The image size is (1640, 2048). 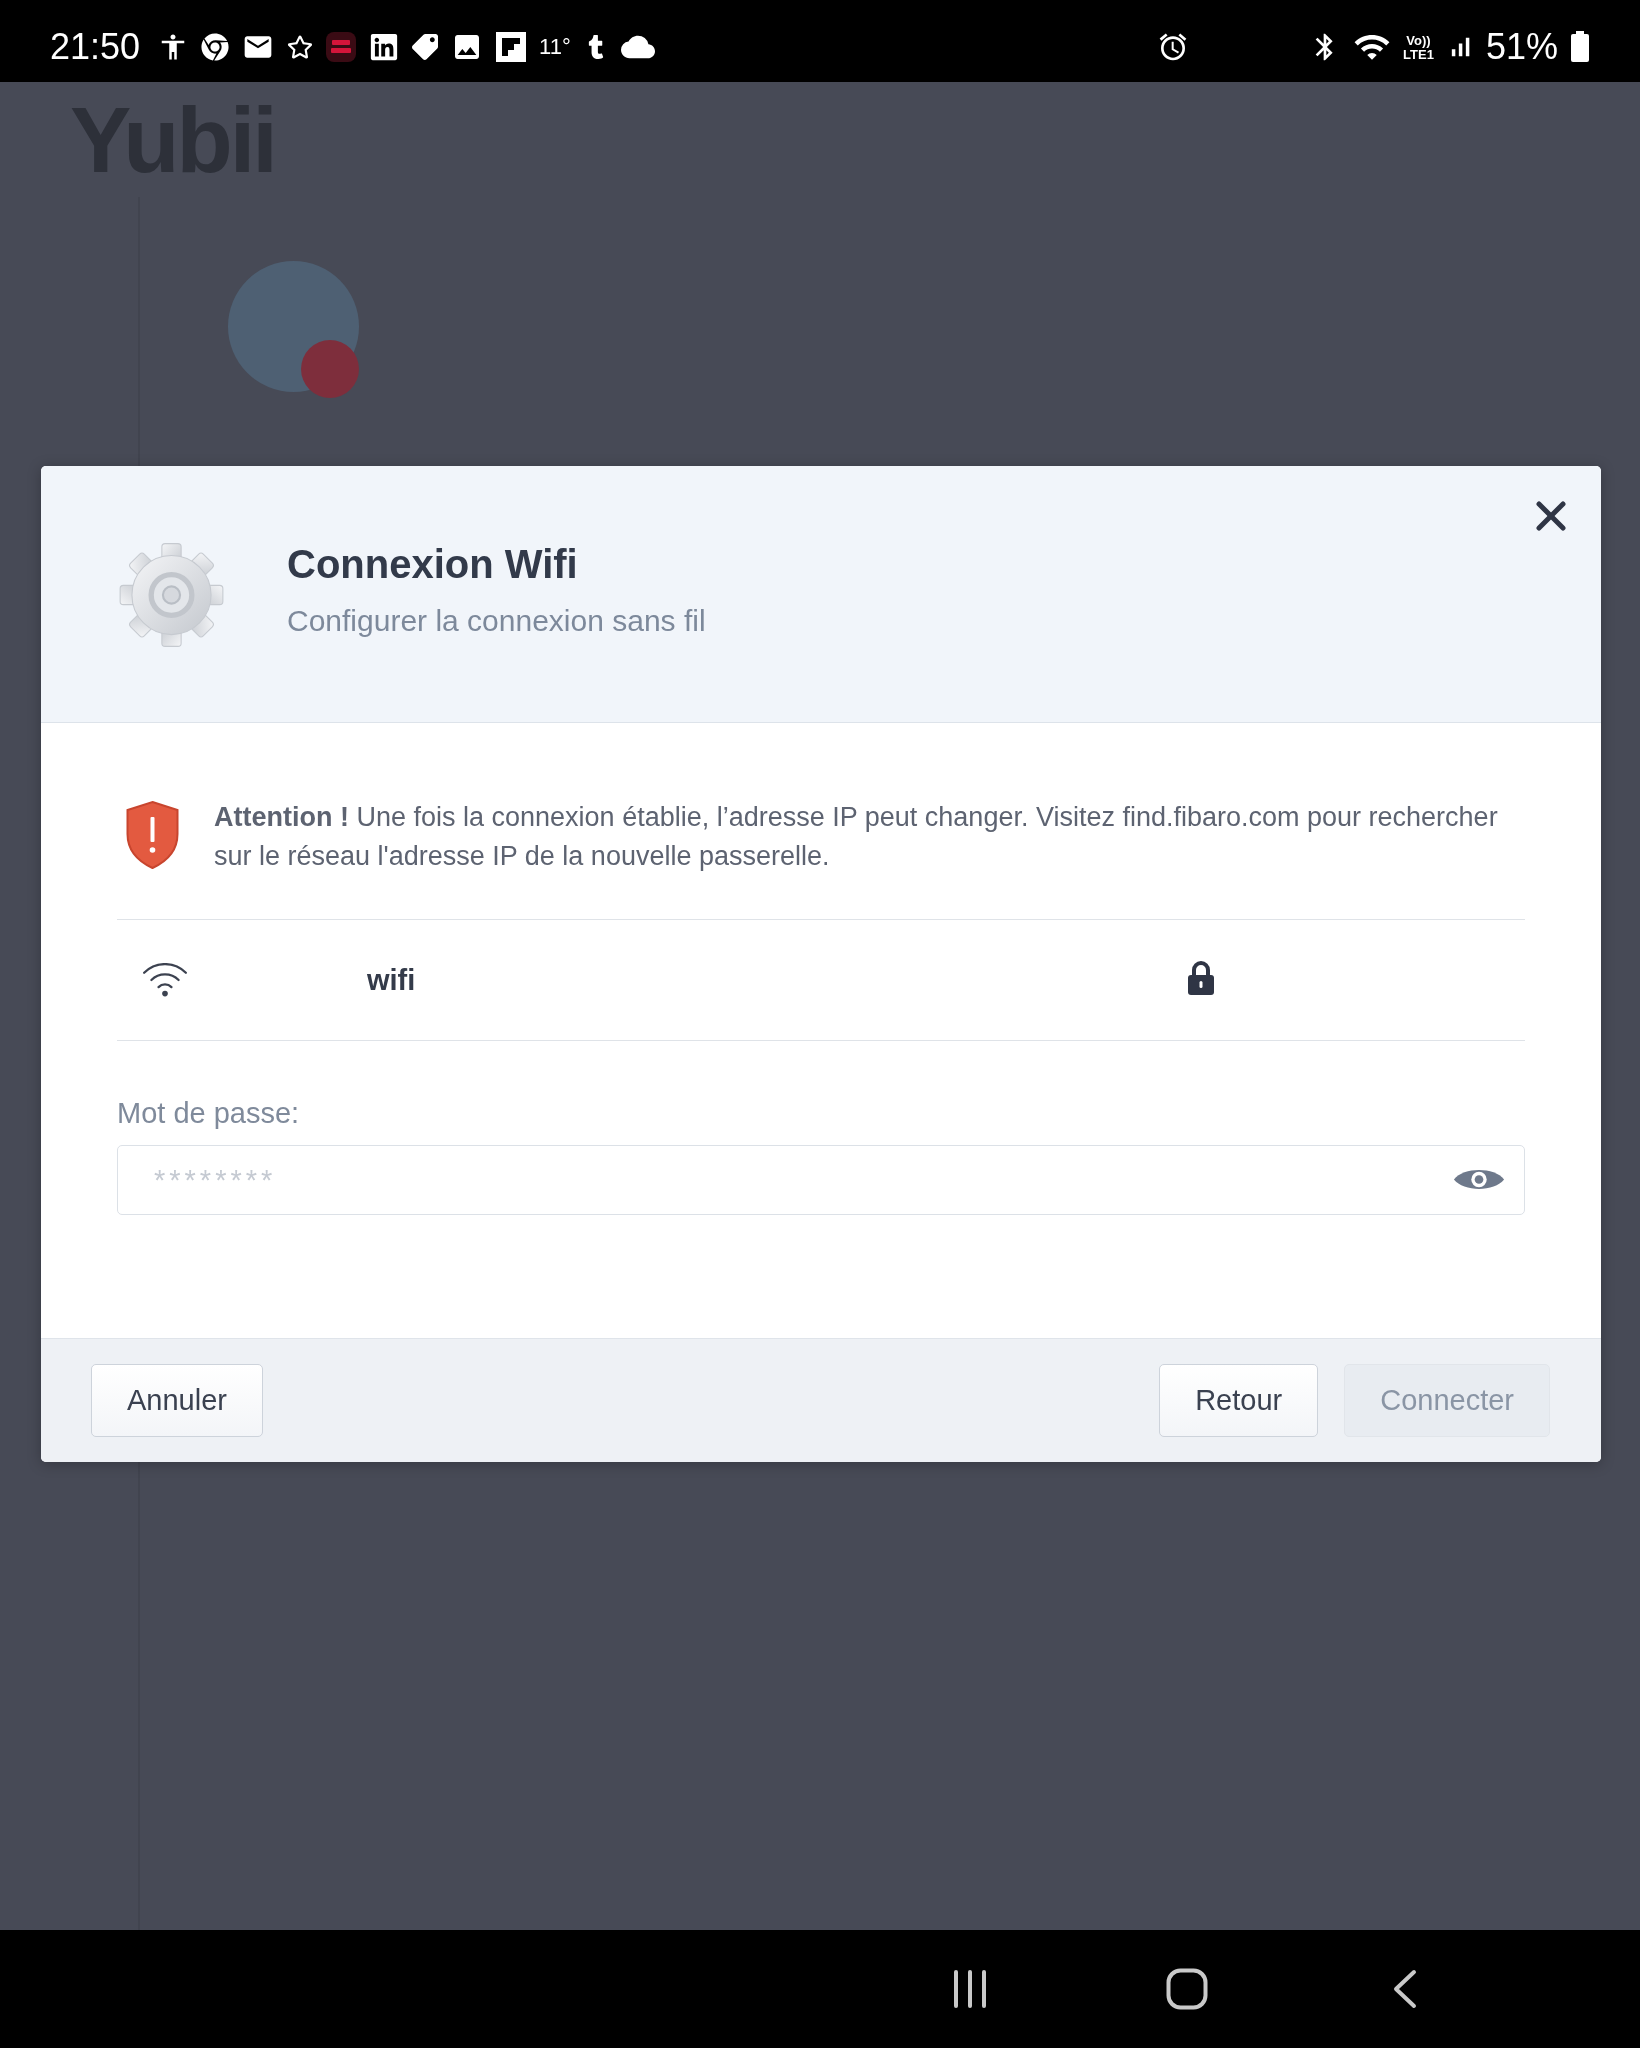 I want to click on home-icon, so click(x=1187, y=1989).